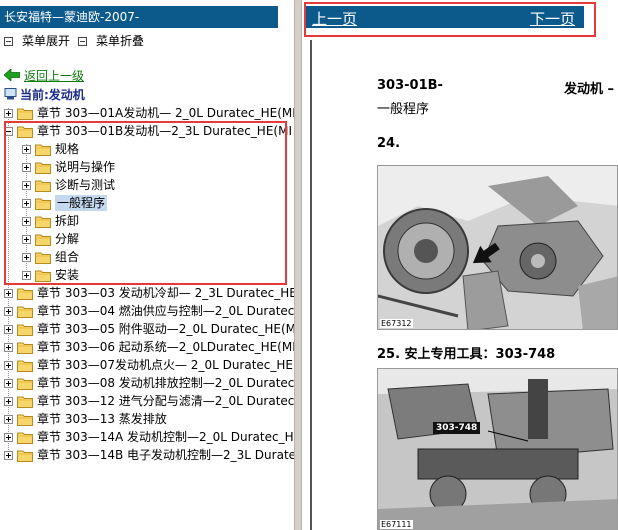 The height and width of the screenshot is (530, 618). Describe the element at coordinates (67, 239) in the screenshot. I see `tree-item-label: 分解` at that location.